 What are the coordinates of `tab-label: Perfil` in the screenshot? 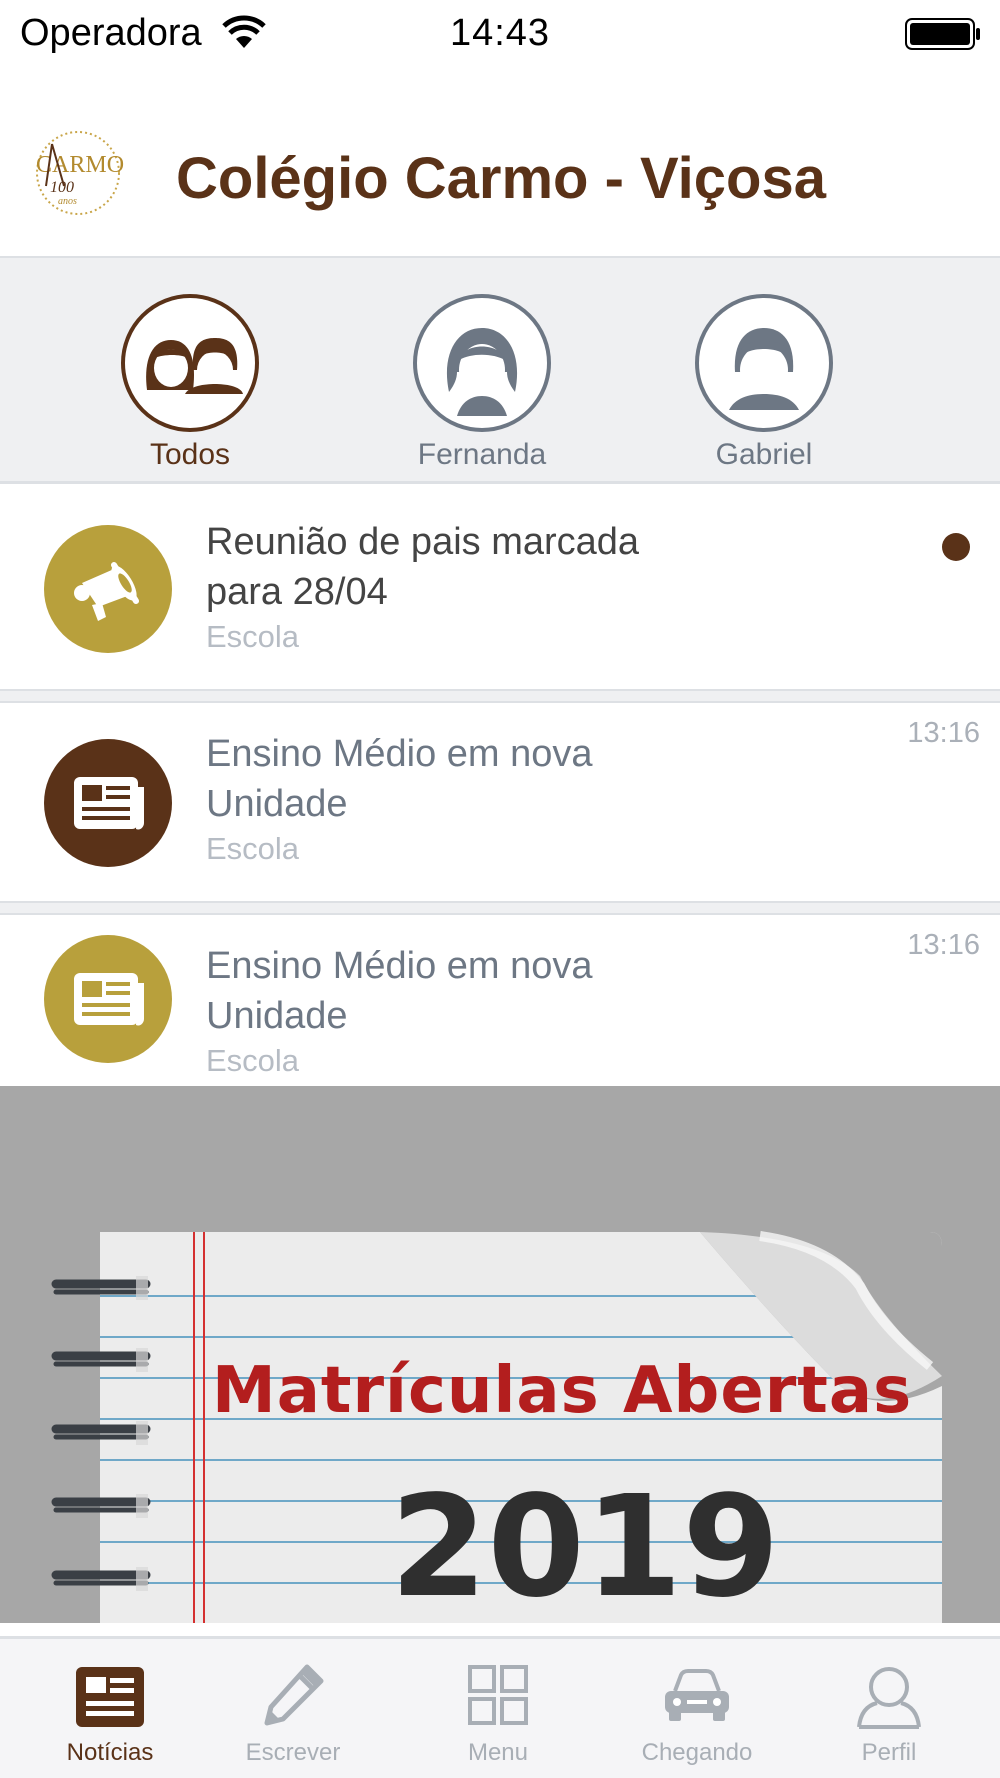 It's located at (889, 1752).